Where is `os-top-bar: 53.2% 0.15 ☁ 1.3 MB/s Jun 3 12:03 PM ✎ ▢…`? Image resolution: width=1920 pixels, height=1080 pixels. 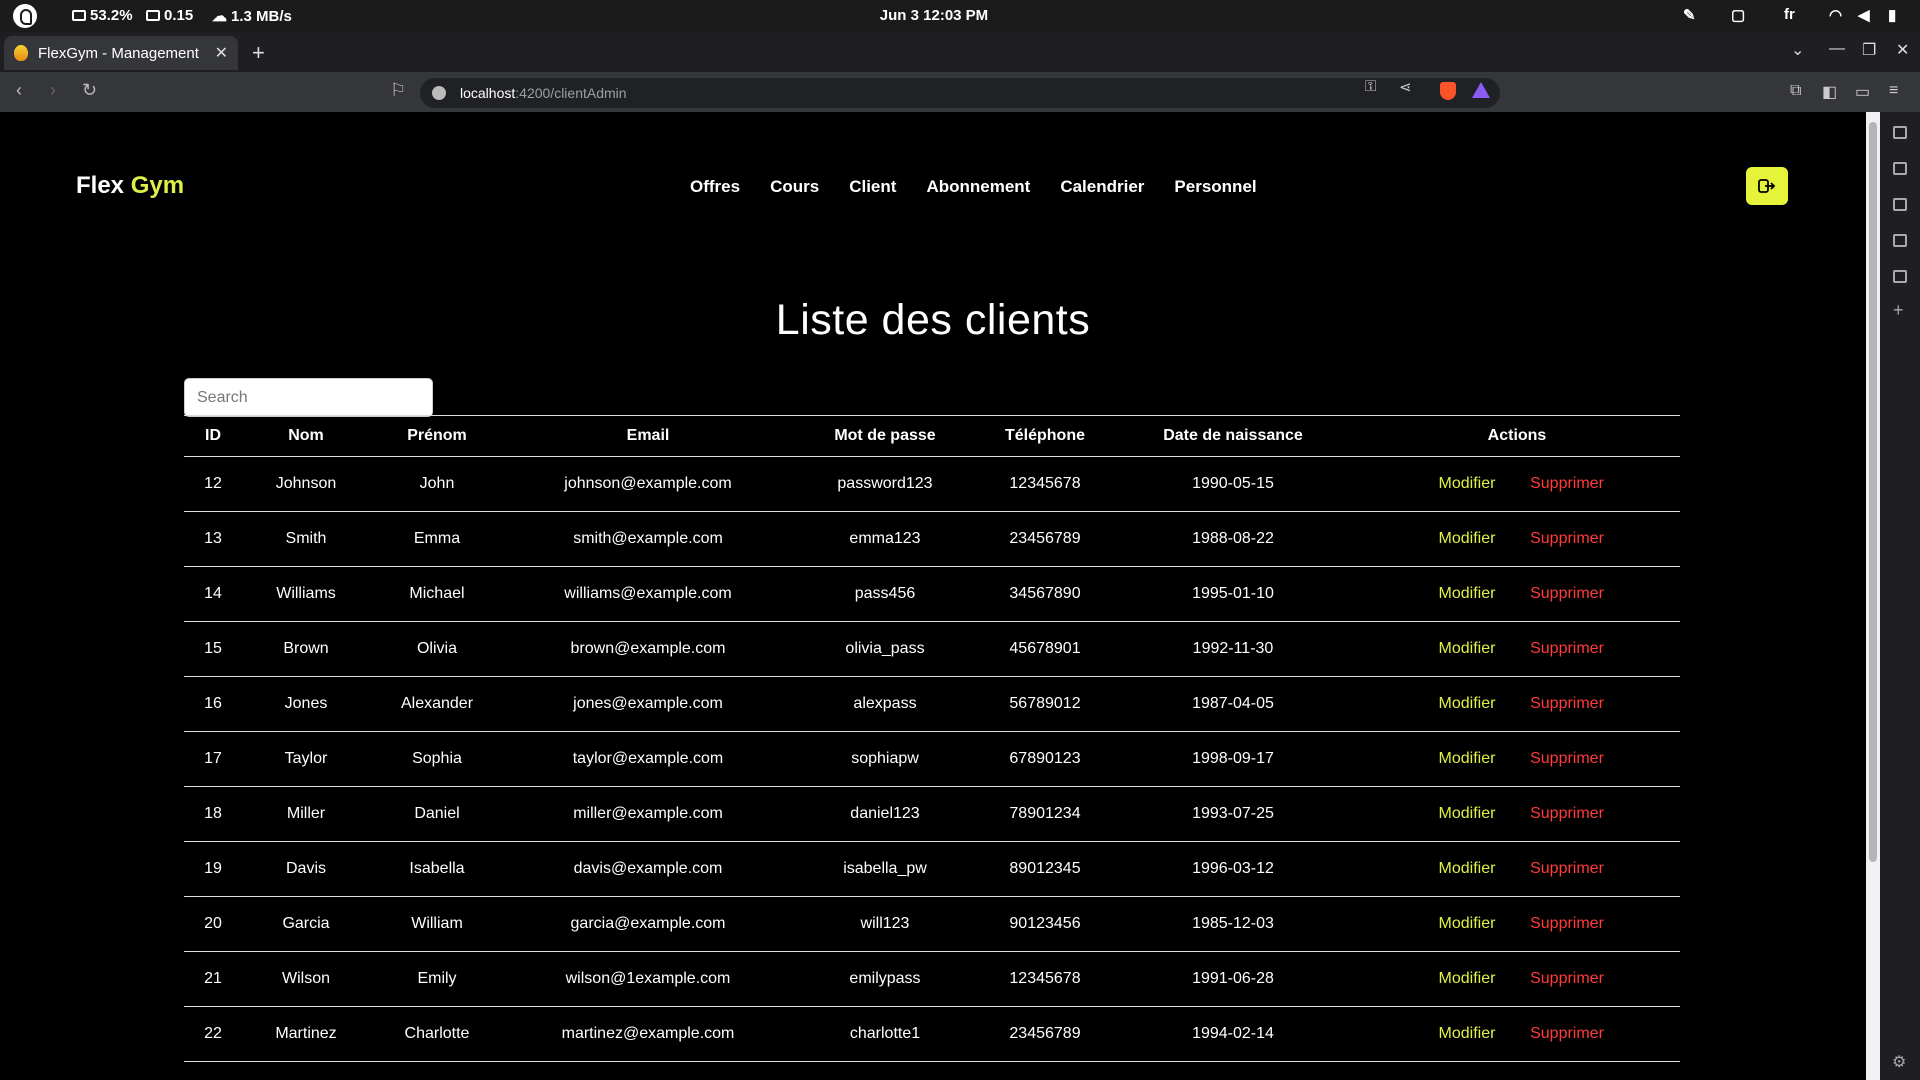
os-top-bar: 53.2% 0.15 ☁ 1.3 MB/s Jun 3 12:03 PM ✎ ▢… is located at coordinates (960, 16).